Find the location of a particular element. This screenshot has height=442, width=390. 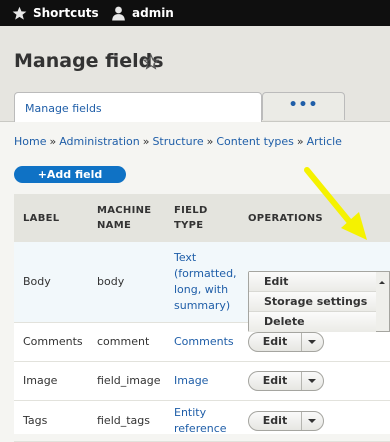

row-field-type-link: Entity reference is located at coordinates (200, 421).